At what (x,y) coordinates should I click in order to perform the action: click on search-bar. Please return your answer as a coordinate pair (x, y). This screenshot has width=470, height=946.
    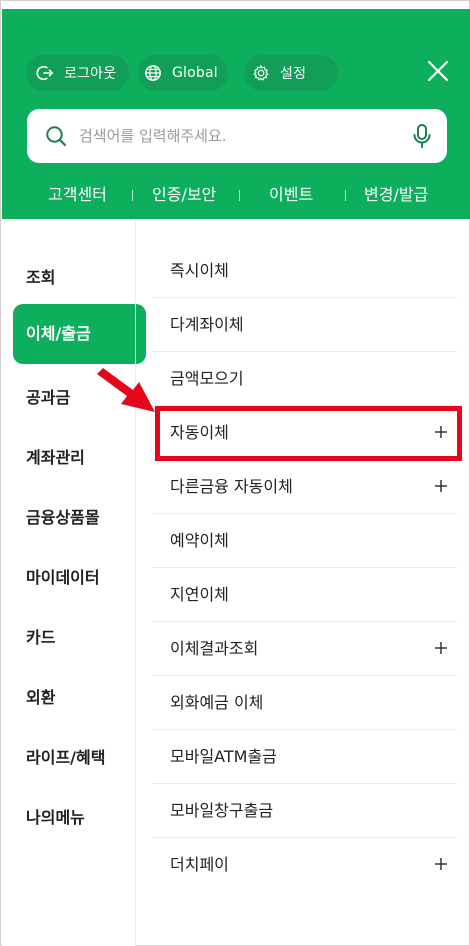
    Looking at the image, I should click on (237, 136).